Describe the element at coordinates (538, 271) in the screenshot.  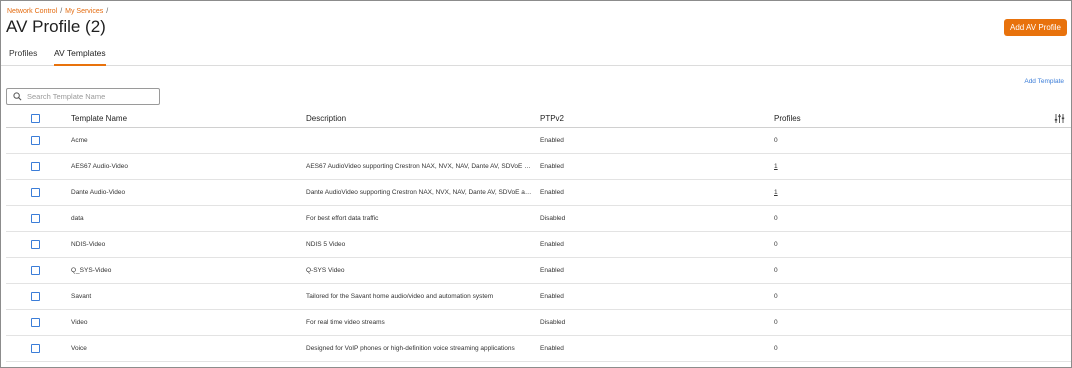
I see `table-row: Q_SYS-Video Q-SYS Video Enabled 0` at that location.